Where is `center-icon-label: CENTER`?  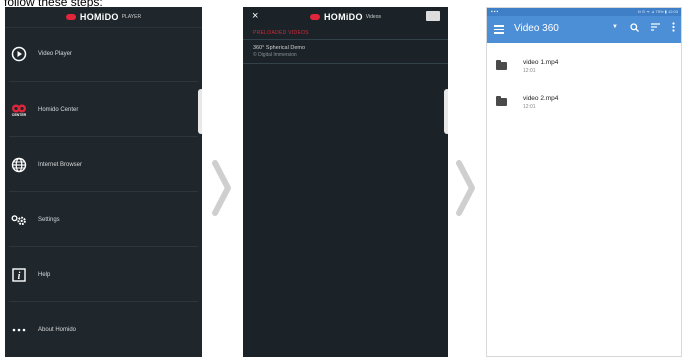 center-icon-label: CENTER is located at coordinates (19, 114).